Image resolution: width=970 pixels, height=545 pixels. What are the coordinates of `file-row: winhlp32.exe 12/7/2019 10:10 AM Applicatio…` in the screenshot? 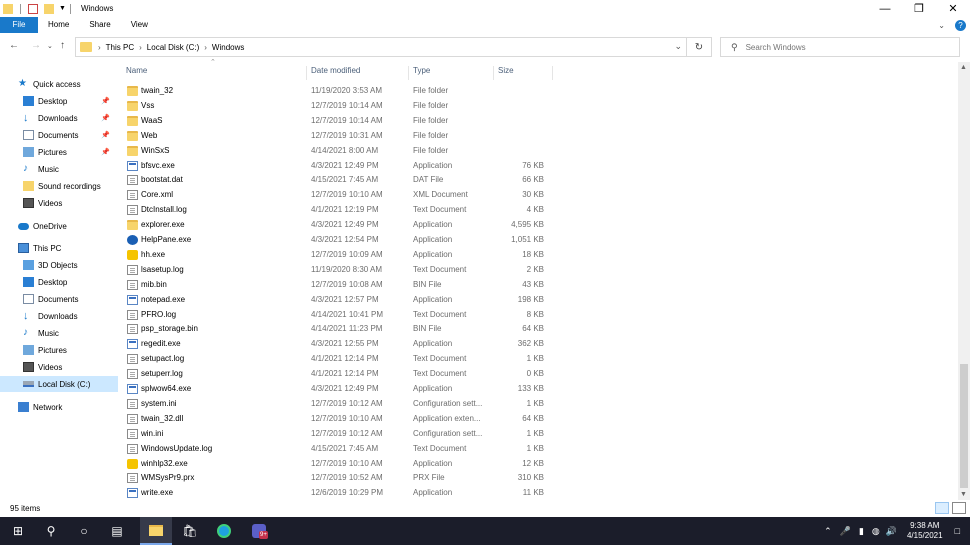 It's located at (337, 463).